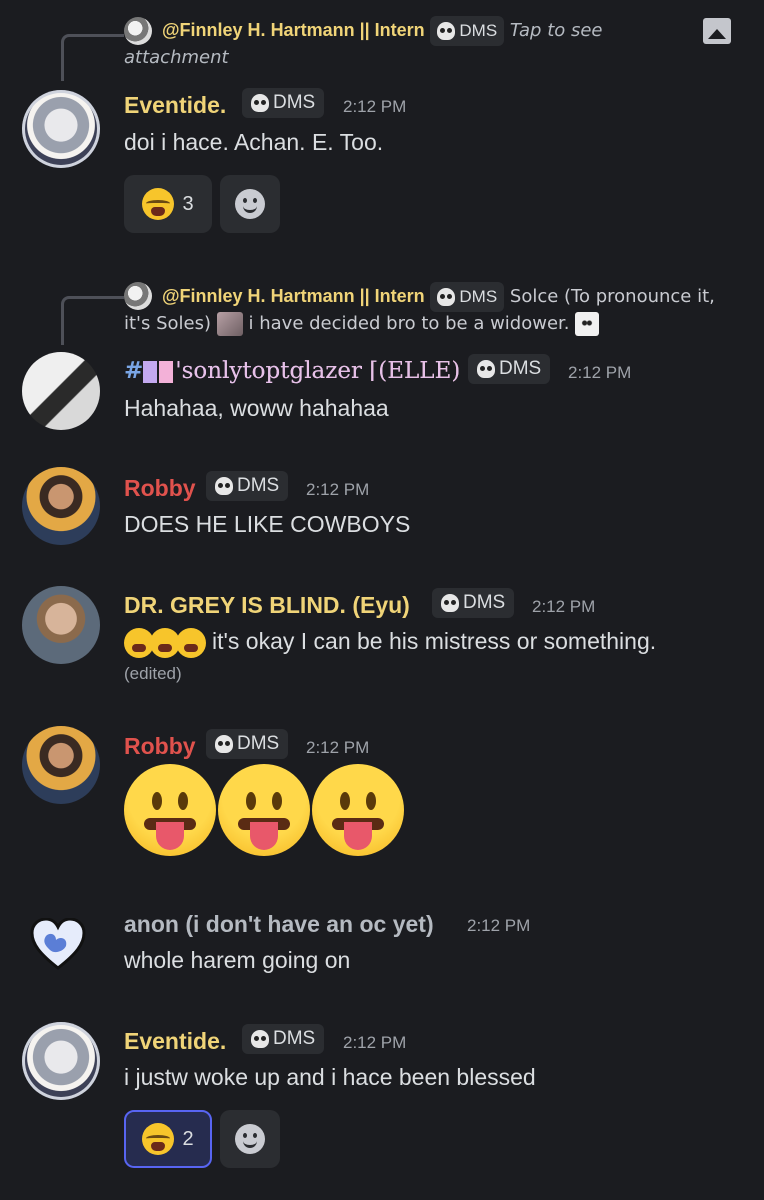 The height and width of the screenshot is (1200, 764). Describe the element at coordinates (188, 1138) in the screenshot. I see `reaction-count: 2` at that location.